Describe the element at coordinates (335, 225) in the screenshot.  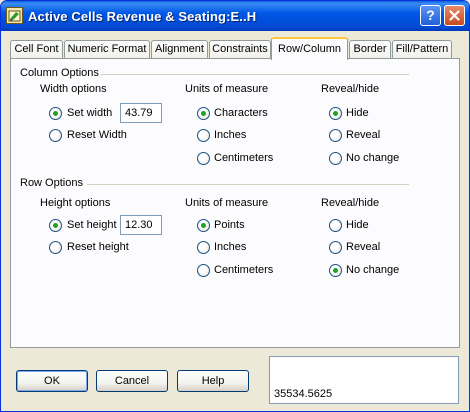
I see `row-hide-radio` at that location.